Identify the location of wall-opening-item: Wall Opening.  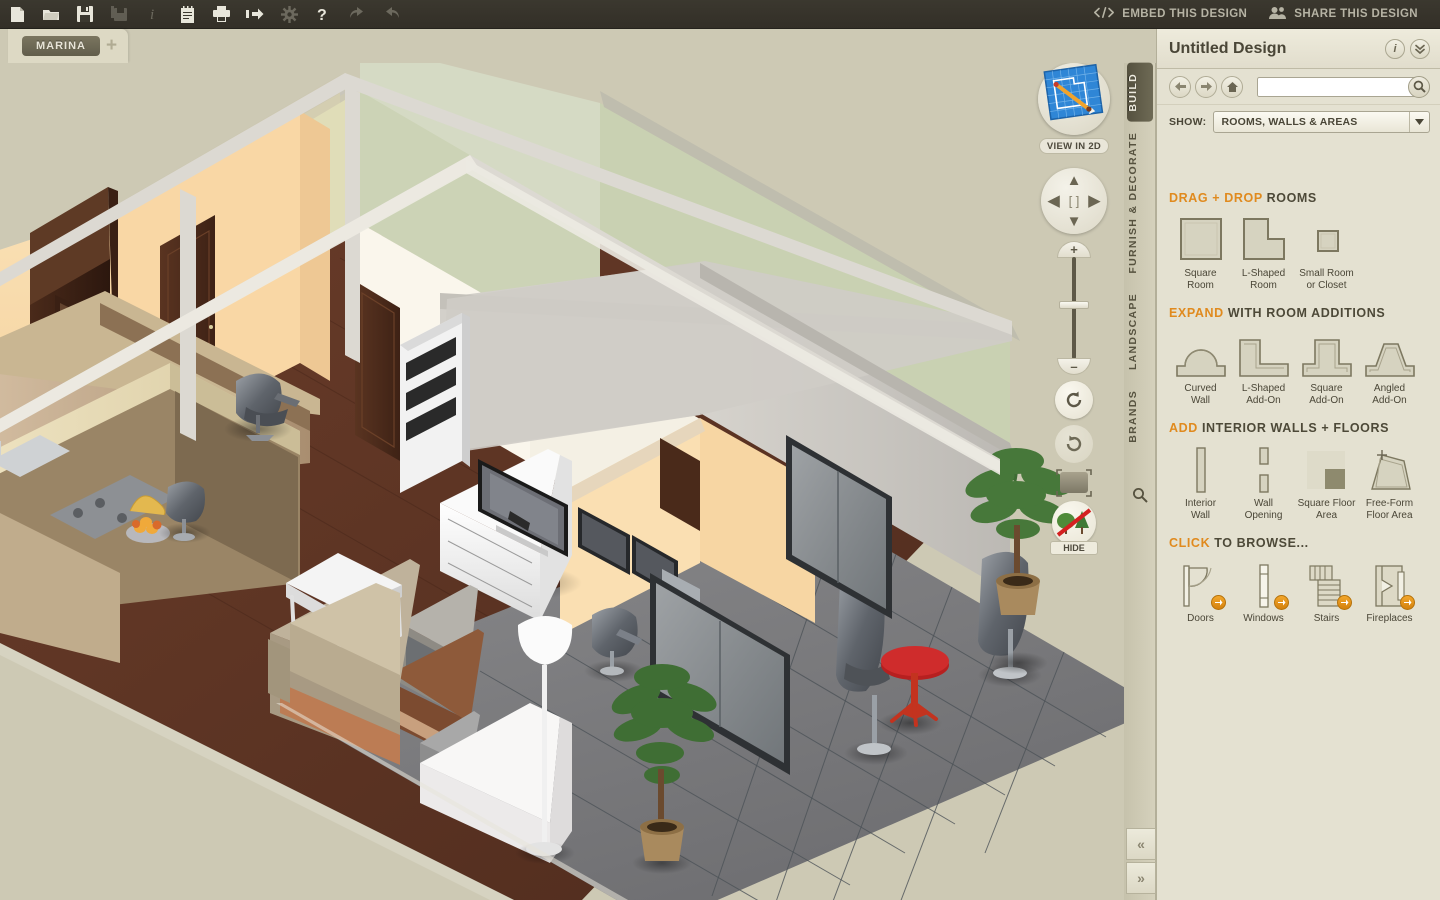
(1263, 482).